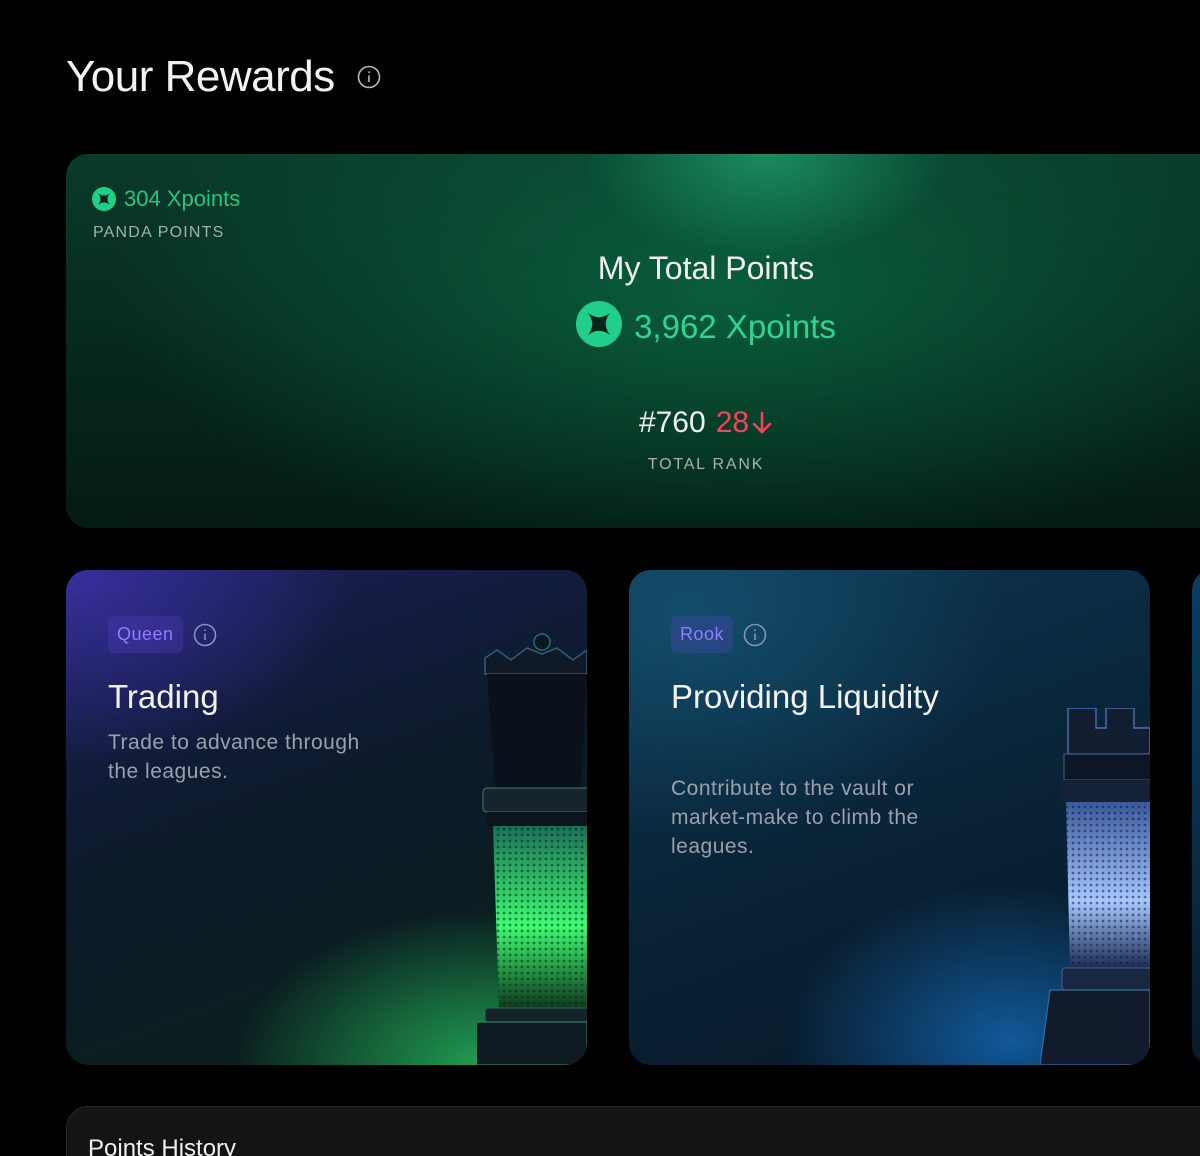  I want to click on league-card-partial, so click(1196, 817).